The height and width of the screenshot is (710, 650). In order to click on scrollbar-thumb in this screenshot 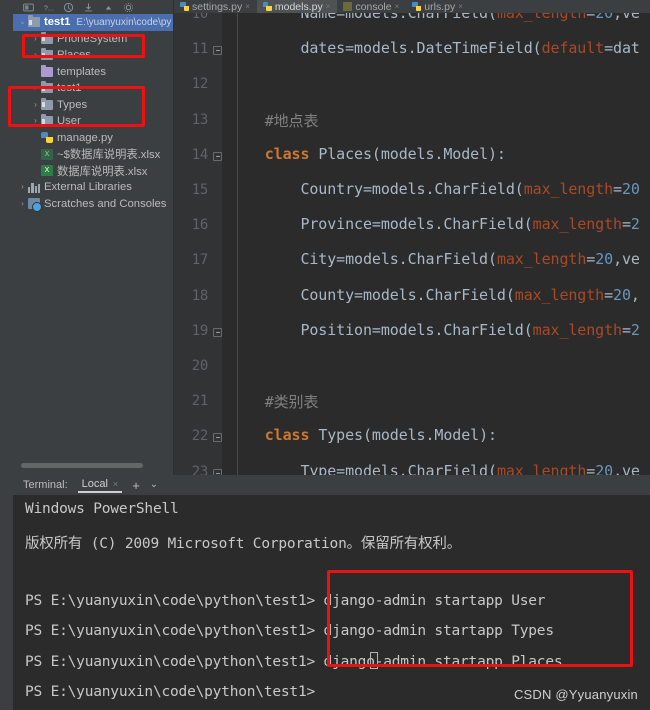, I will do `click(82, 465)`.